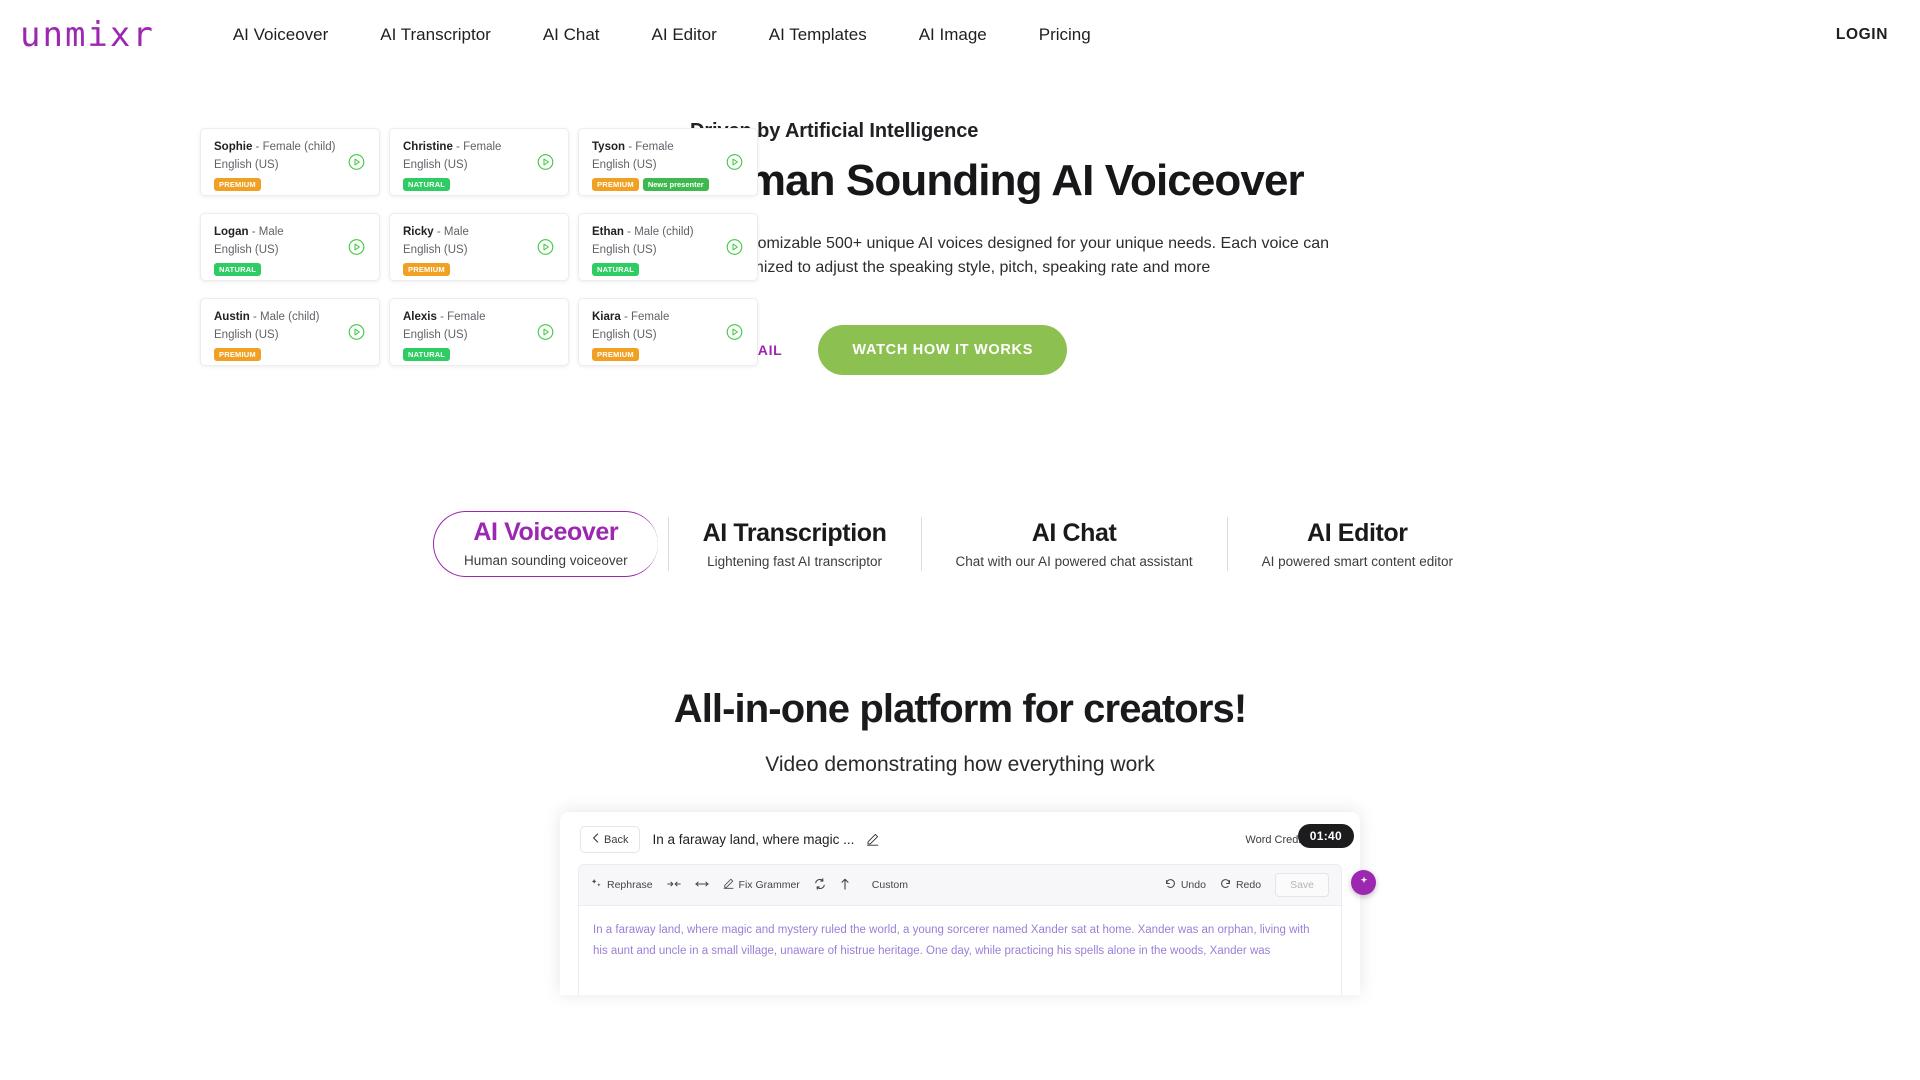  I want to click on undo-icon, so click(1170, 885).